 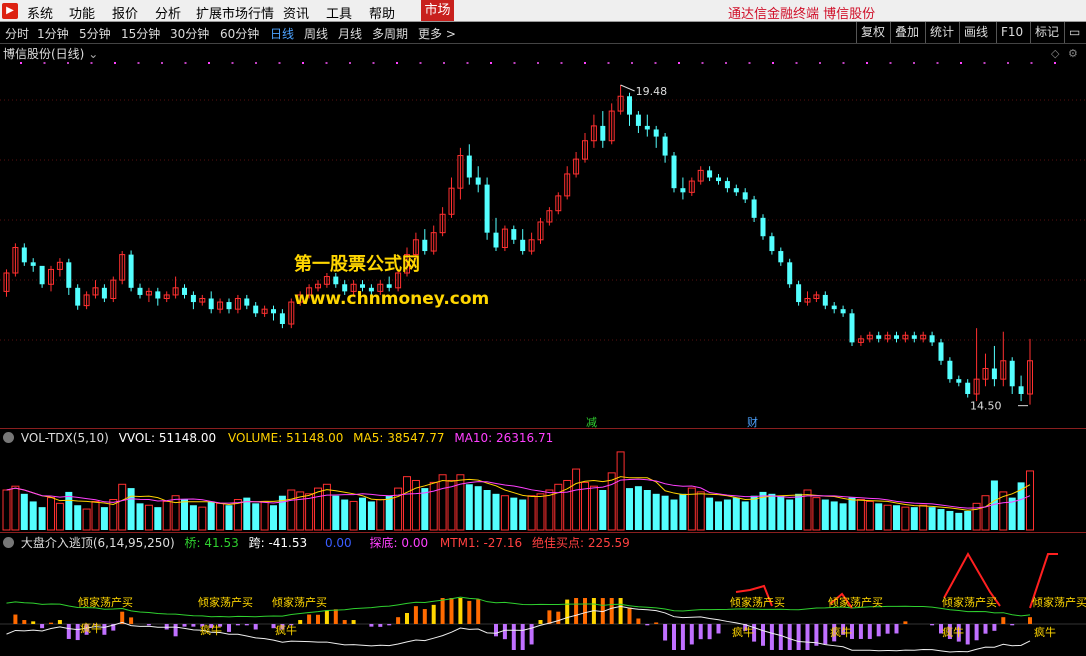 I want to click on low-label: 14.50, so click(x=986, y=406).